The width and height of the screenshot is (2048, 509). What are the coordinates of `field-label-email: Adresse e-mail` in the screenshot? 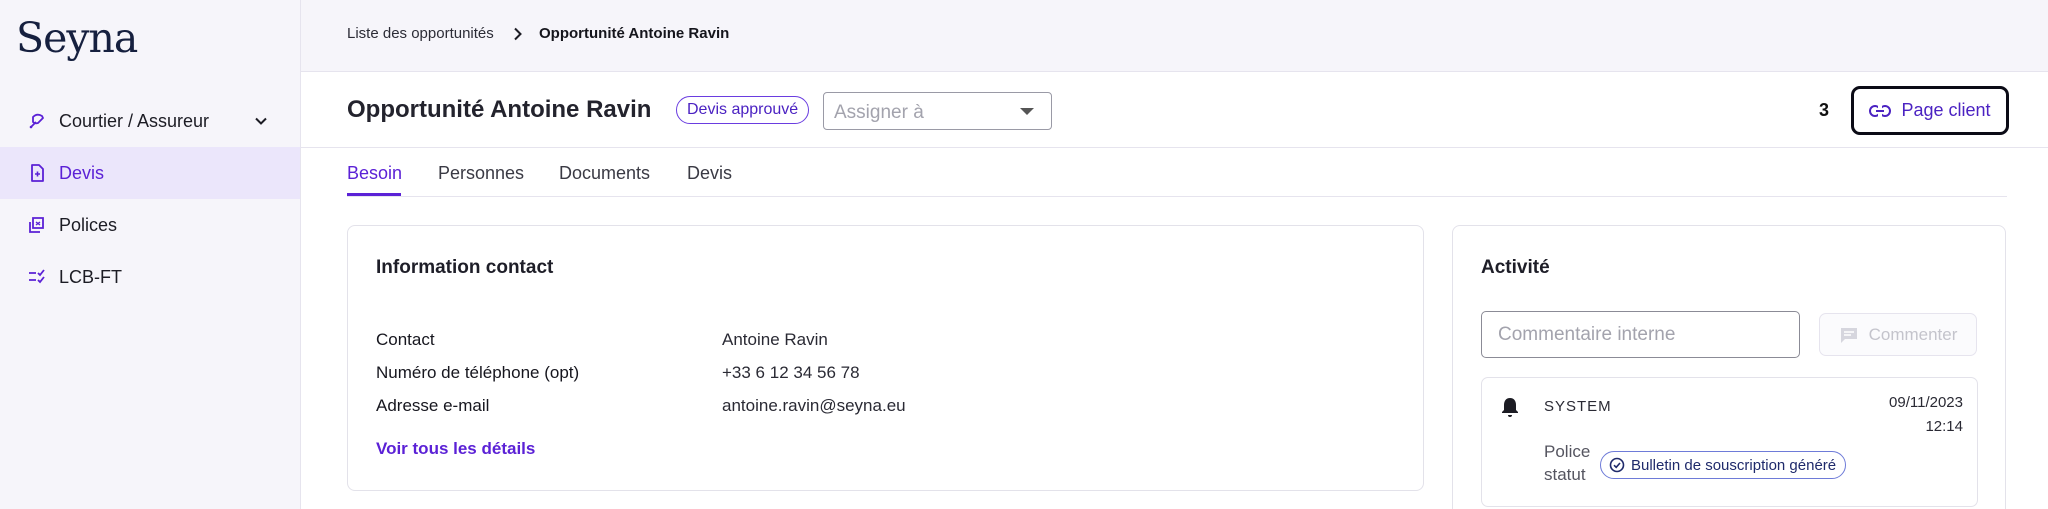 It's located at (433, 405).